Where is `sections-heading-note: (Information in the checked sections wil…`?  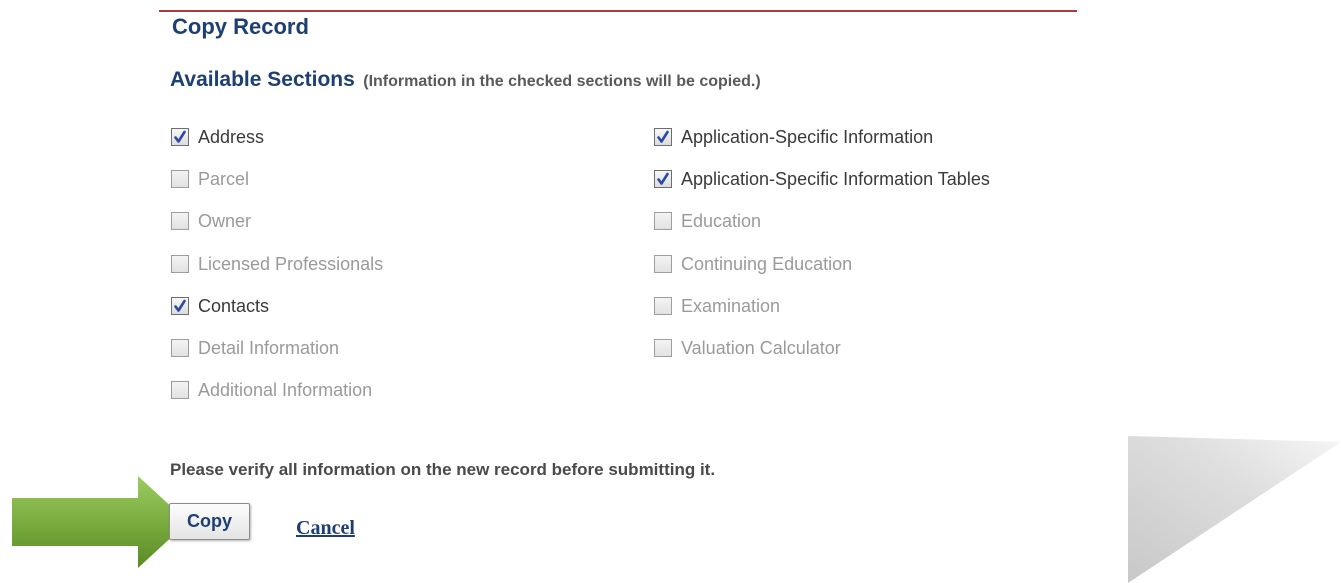
sections-heading-note: (Information in the checked sections wil… is located at coordinates (562, 81).